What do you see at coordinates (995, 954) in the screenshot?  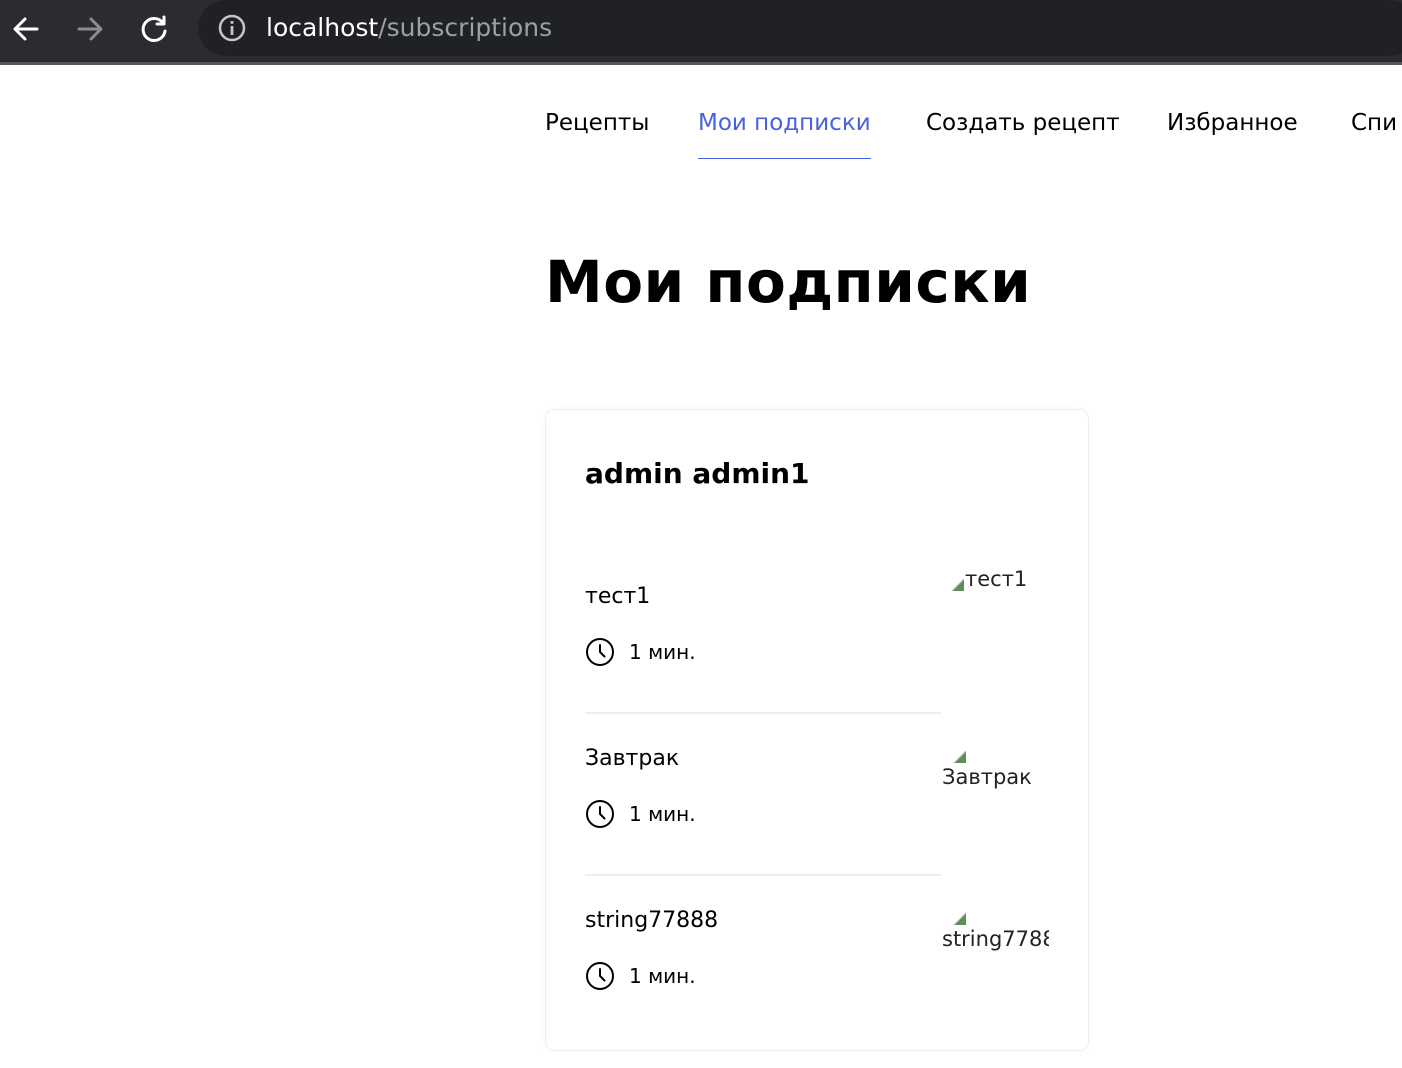 I see `recipe-image: string77888` at bounding box center [995, 954].